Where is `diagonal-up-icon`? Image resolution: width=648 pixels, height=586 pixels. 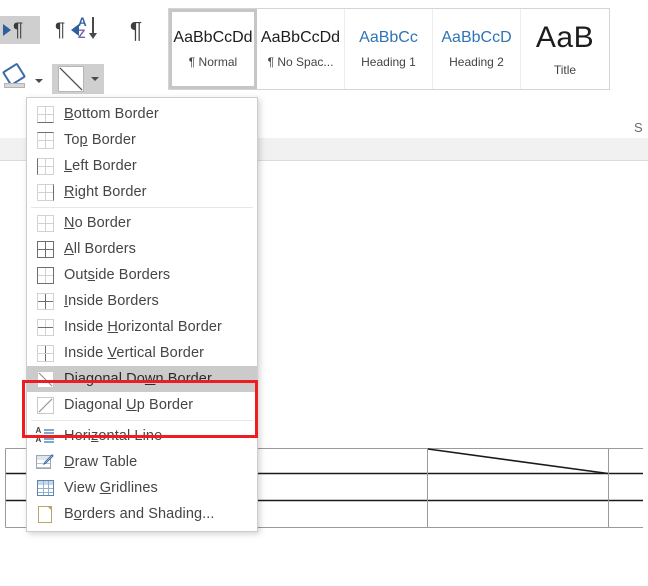 diagonal-up-icon is located at coordinates (45, 405).